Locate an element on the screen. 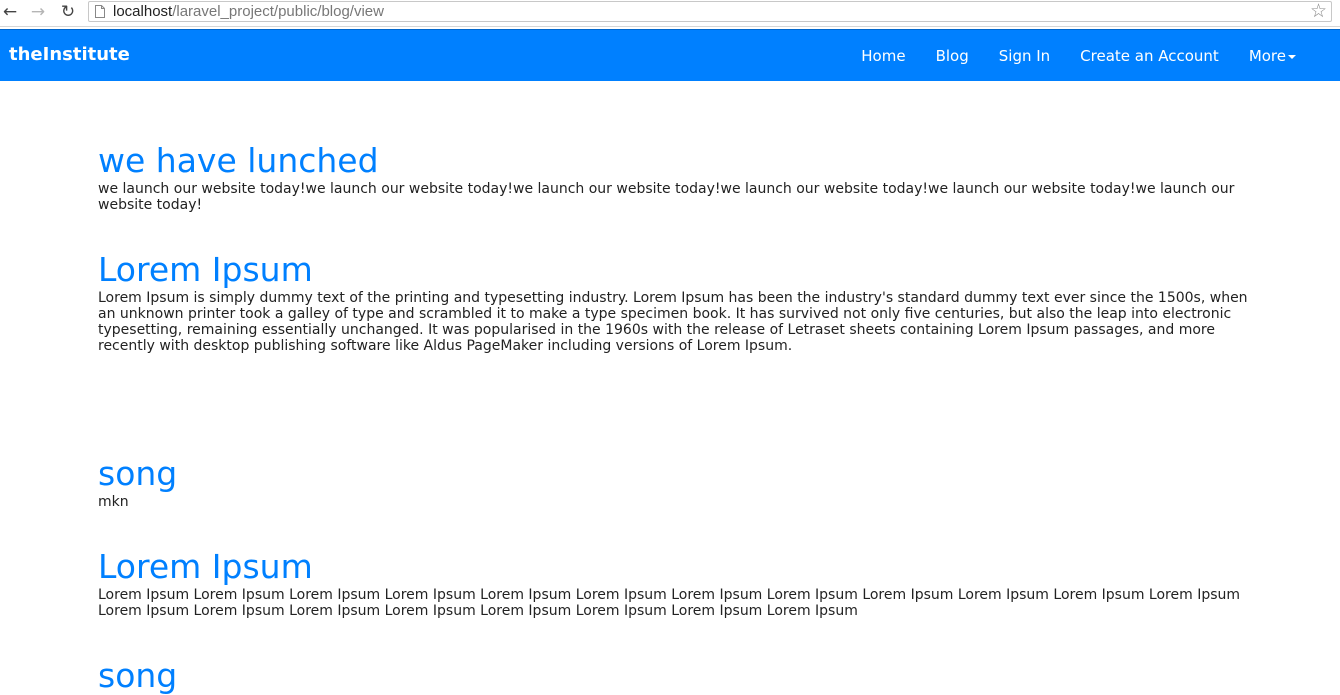 The height and width of the screenshot is (695, 1340). blog-post: song is located at coordinates (673, 676).